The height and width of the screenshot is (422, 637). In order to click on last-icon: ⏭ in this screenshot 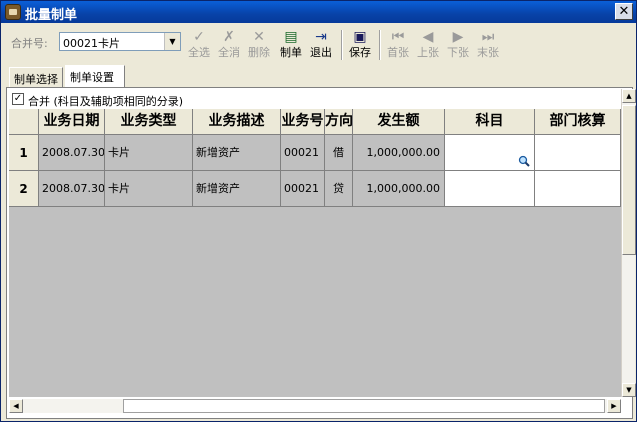, I will do `click(488, 37)`.